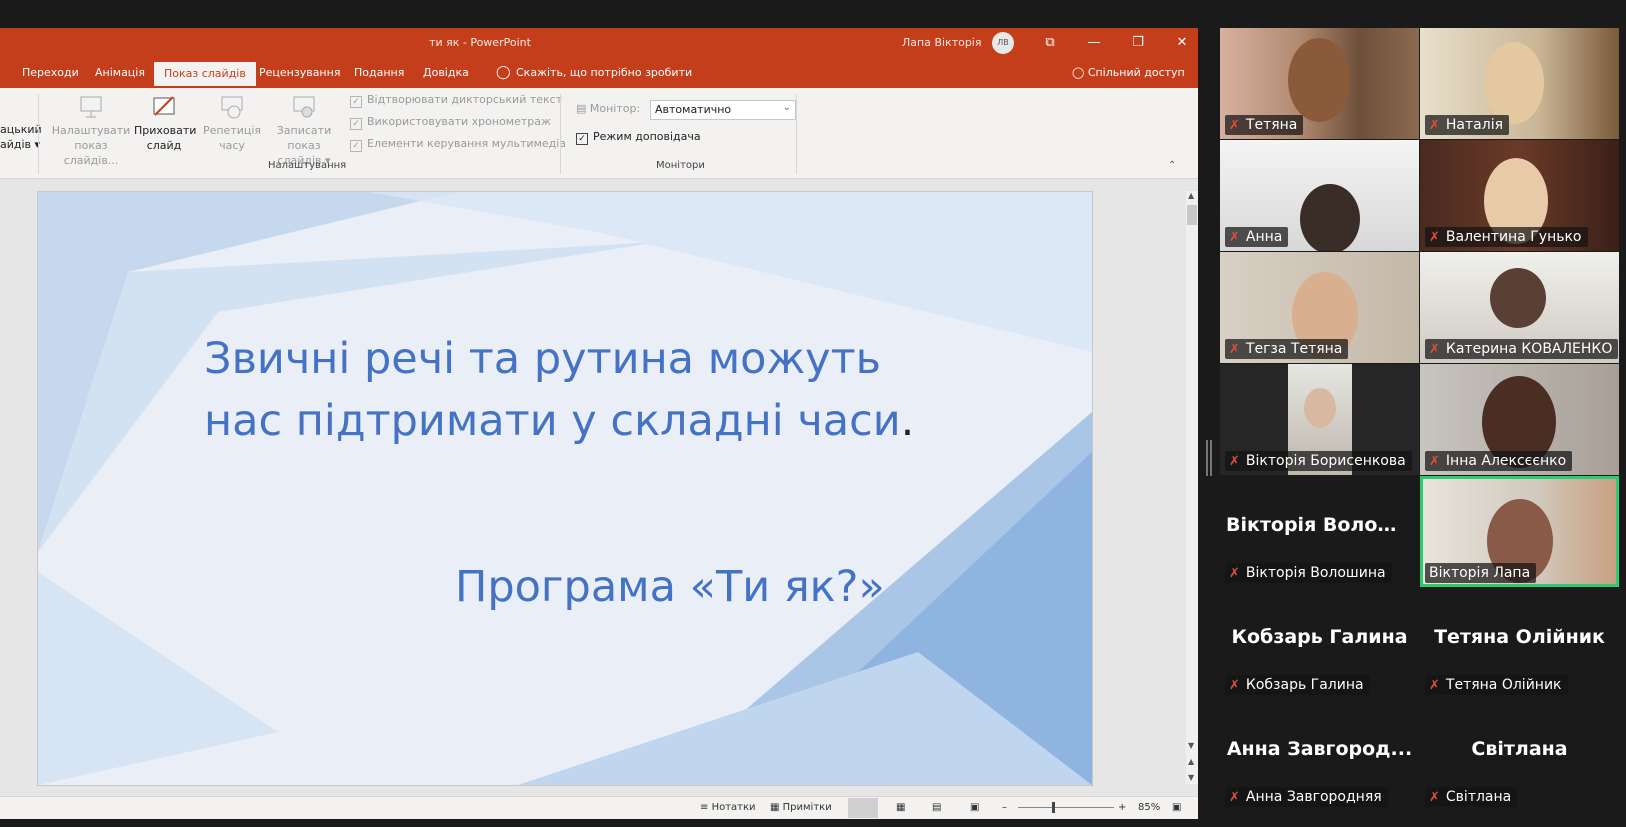  I want to click on rehearse-timings-button: Репетиція часу, so click(232, 123).